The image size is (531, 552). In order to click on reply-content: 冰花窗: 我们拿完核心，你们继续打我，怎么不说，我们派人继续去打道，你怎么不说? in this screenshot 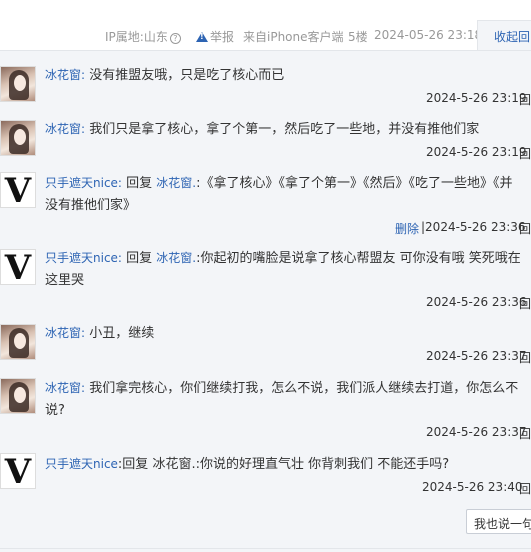, I will do `click(287, 399)`.